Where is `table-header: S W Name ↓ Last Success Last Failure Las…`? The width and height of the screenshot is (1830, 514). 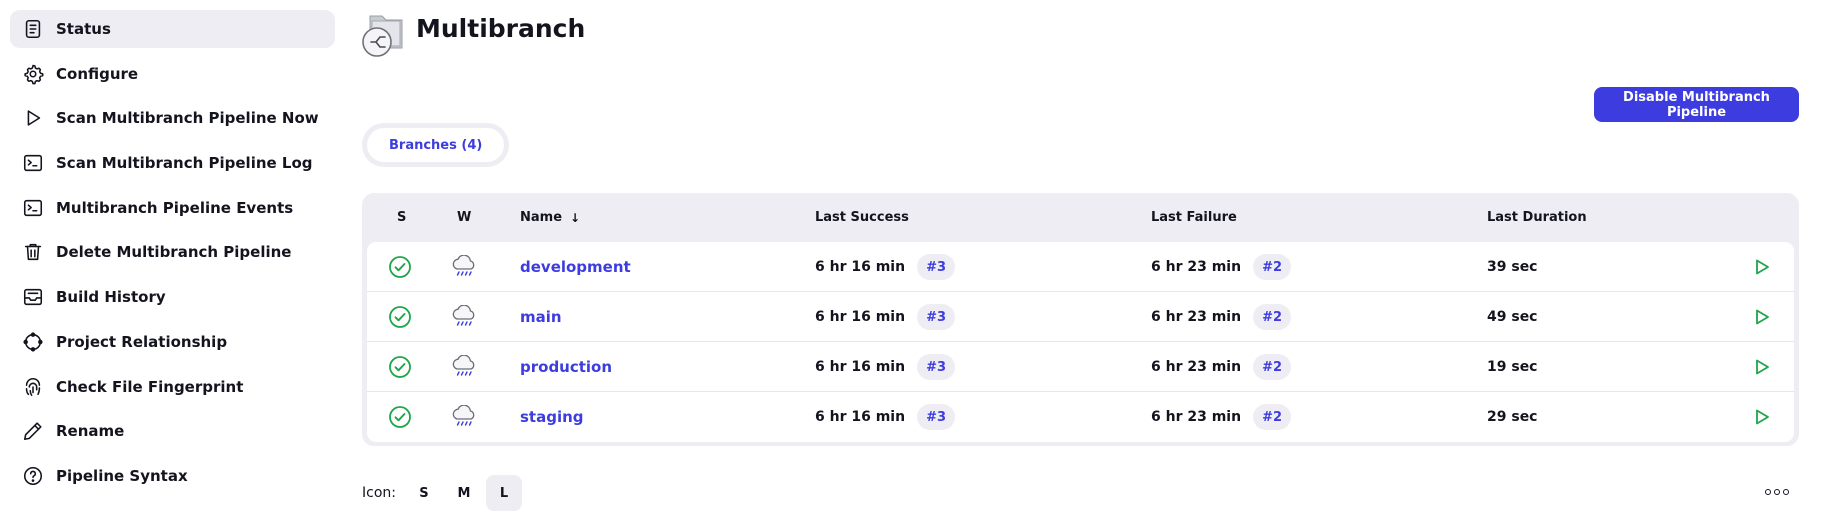 table-header: S W Name ↓ Last Success Last Failure Las… is located at coordinates (1080, 217).